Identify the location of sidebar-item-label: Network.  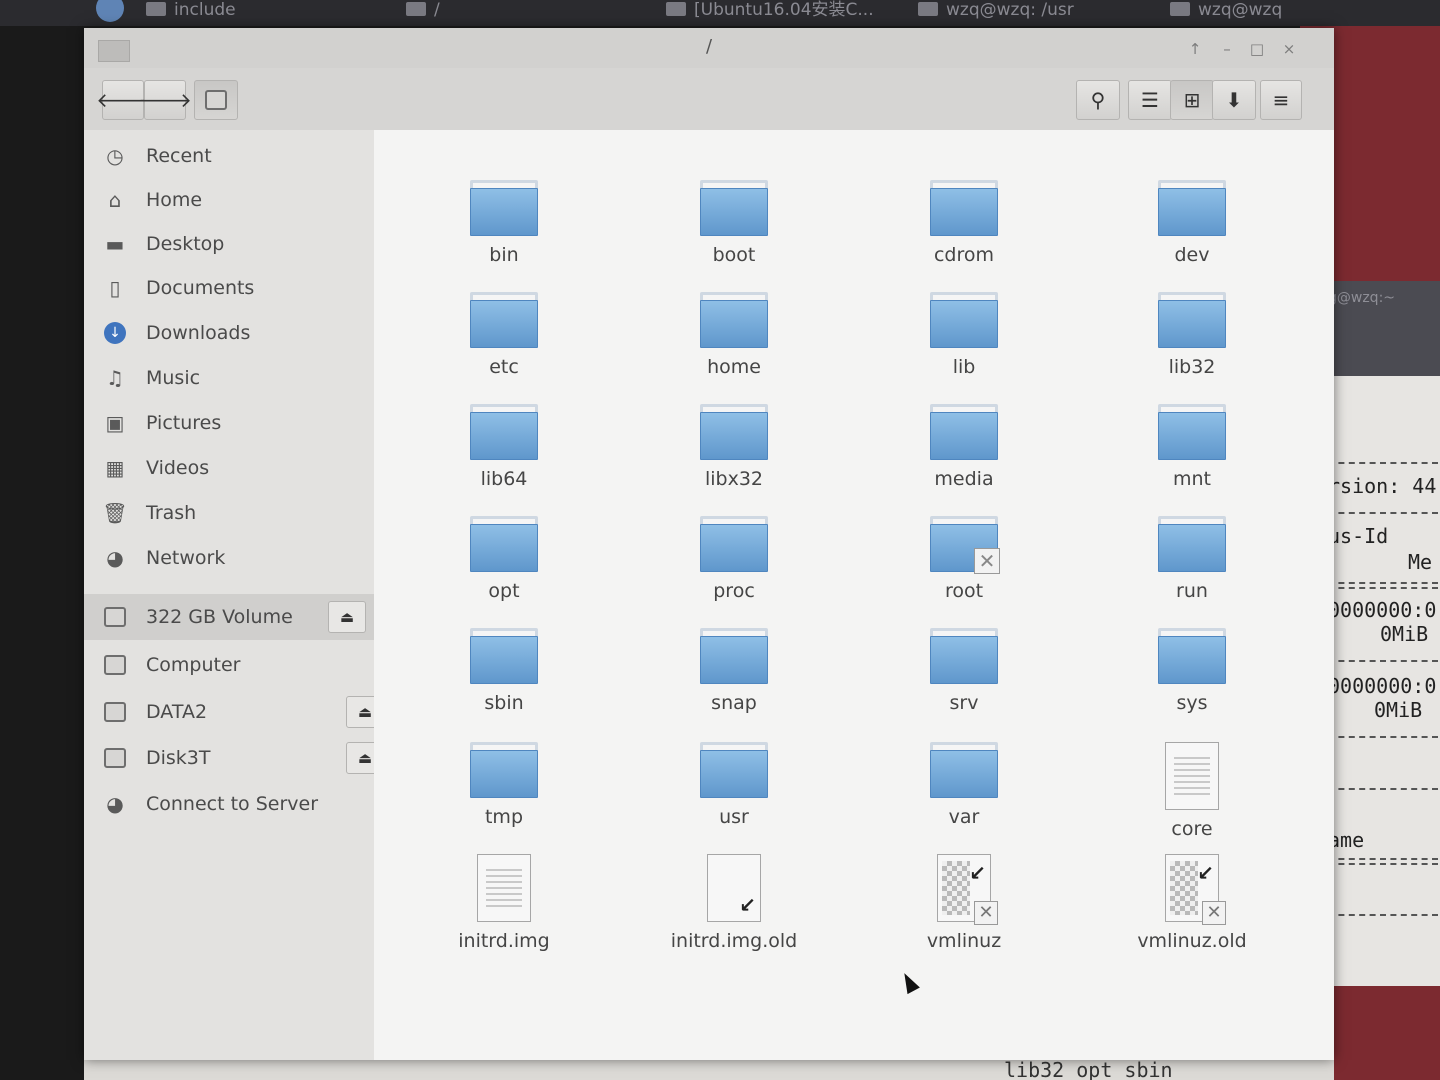
(186, 558).